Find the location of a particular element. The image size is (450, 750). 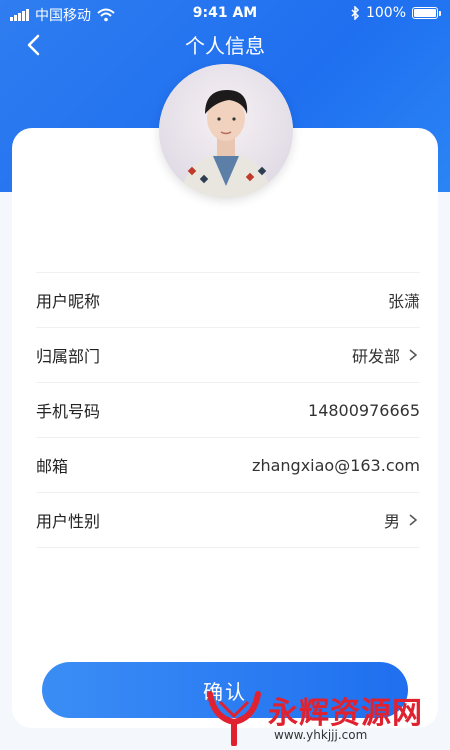

avatar is located at coordinates (226, 131).